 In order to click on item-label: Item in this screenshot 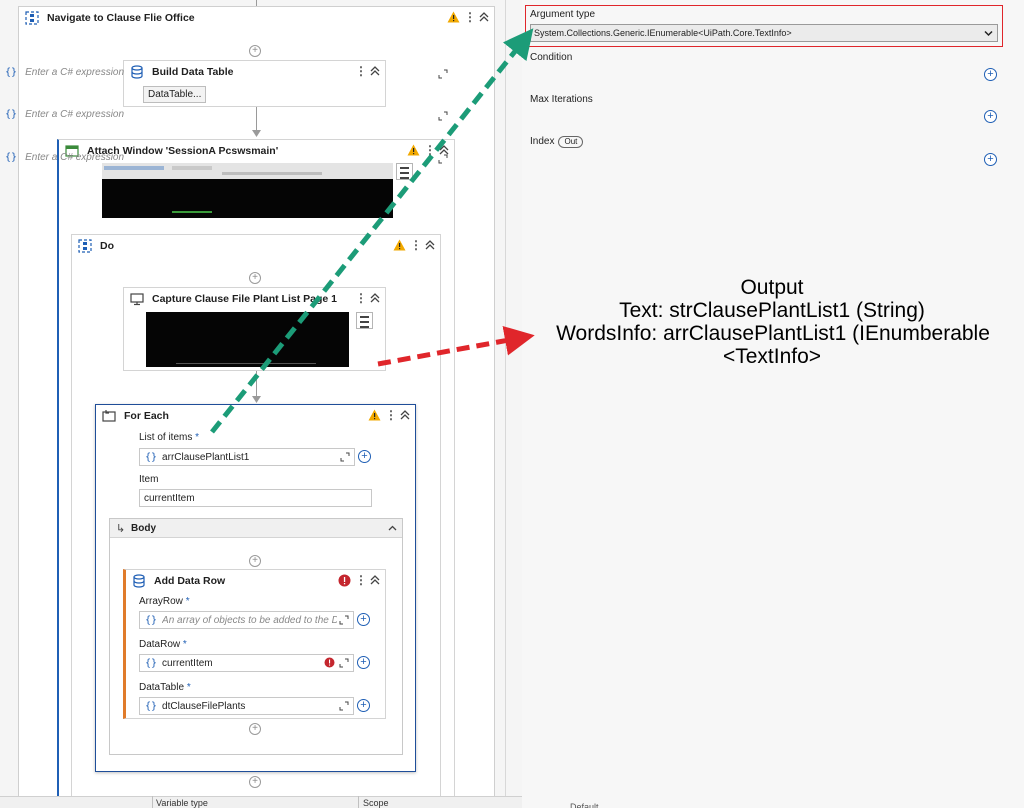, I will do `click(149, 479)`.